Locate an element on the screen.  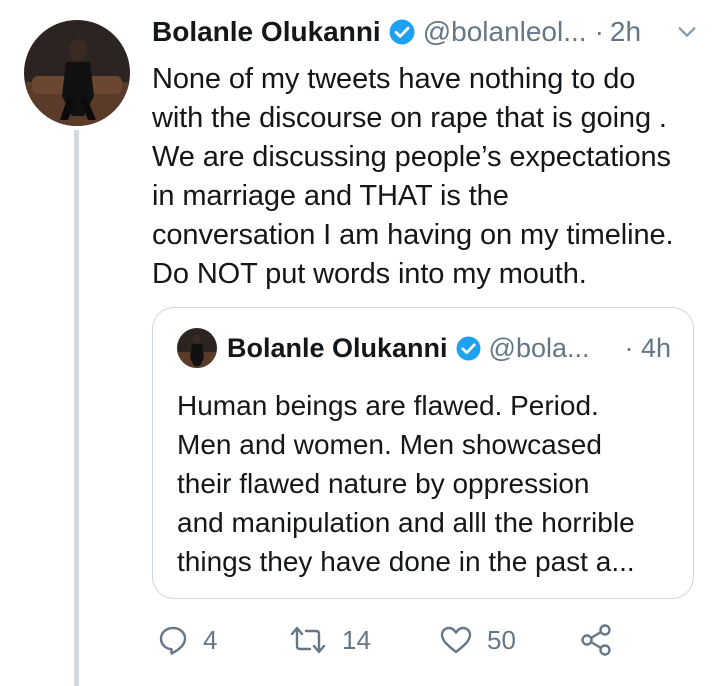
reply-icon is located at coordinates (173, 640).